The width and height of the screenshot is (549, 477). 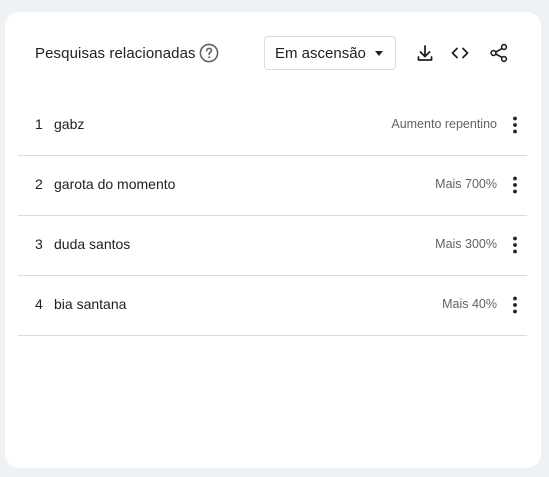 I want to click on help-circle-icon, so click(x=209, y=53).